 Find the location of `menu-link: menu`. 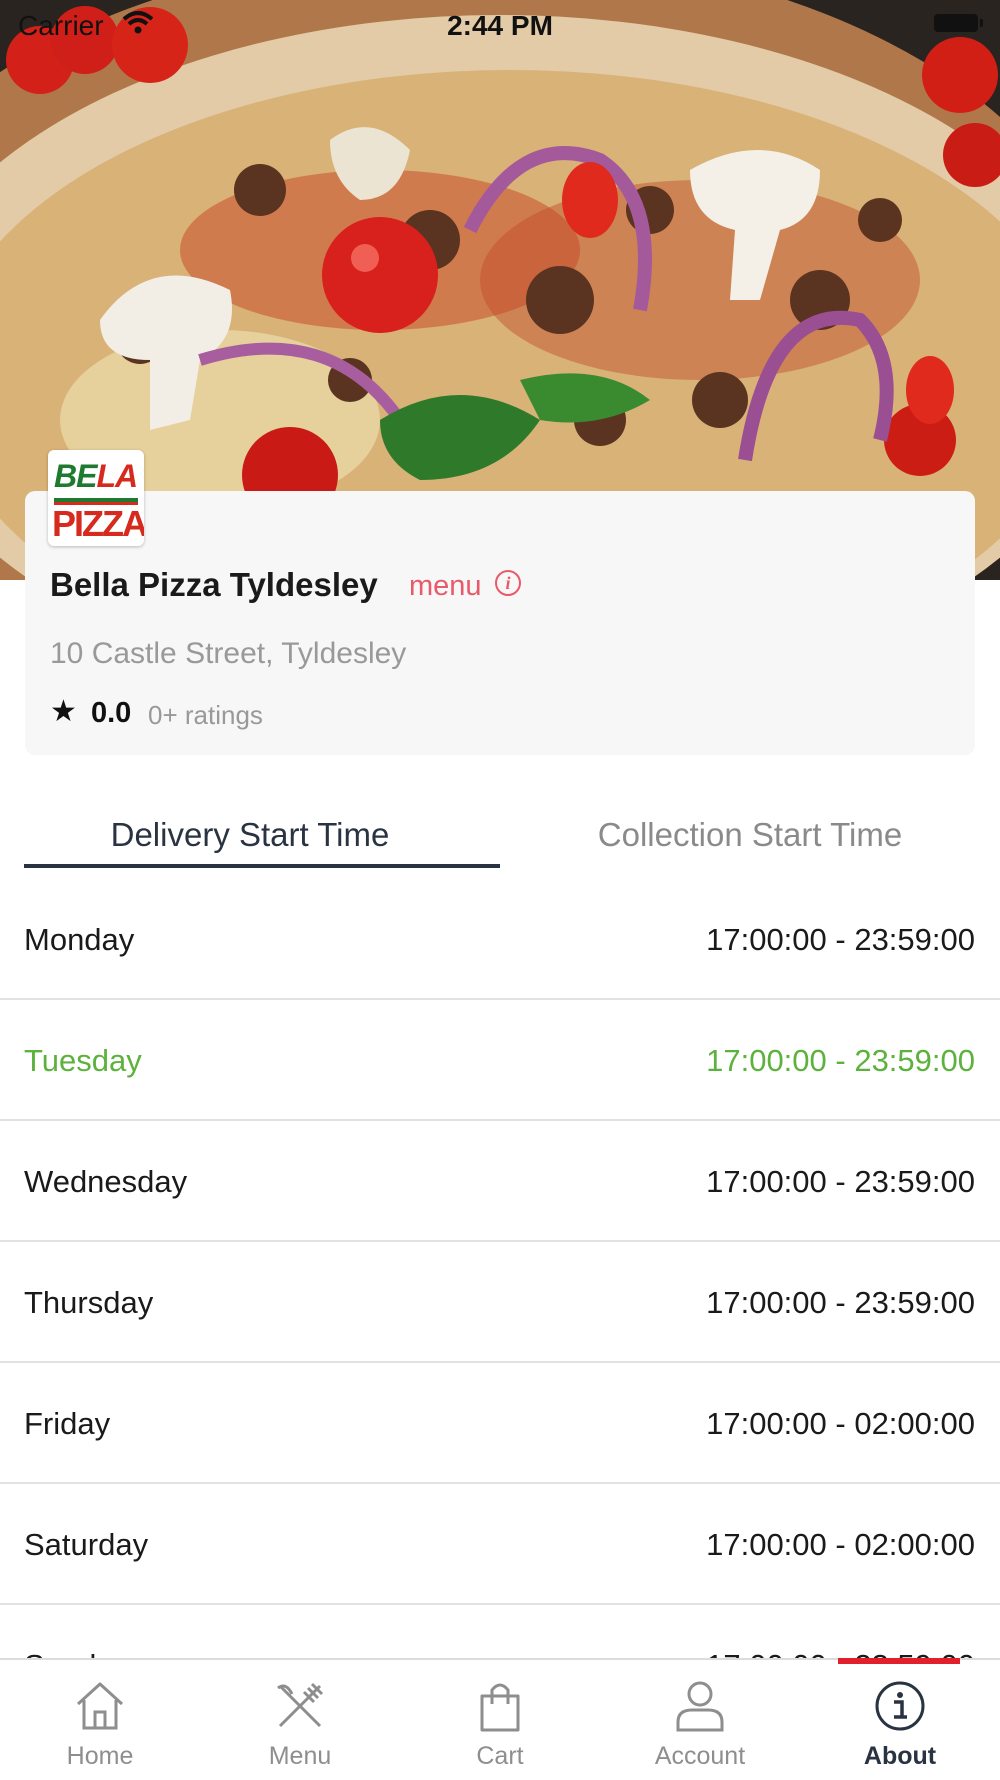

menu-link: menu is located at coordinates (445, 586).